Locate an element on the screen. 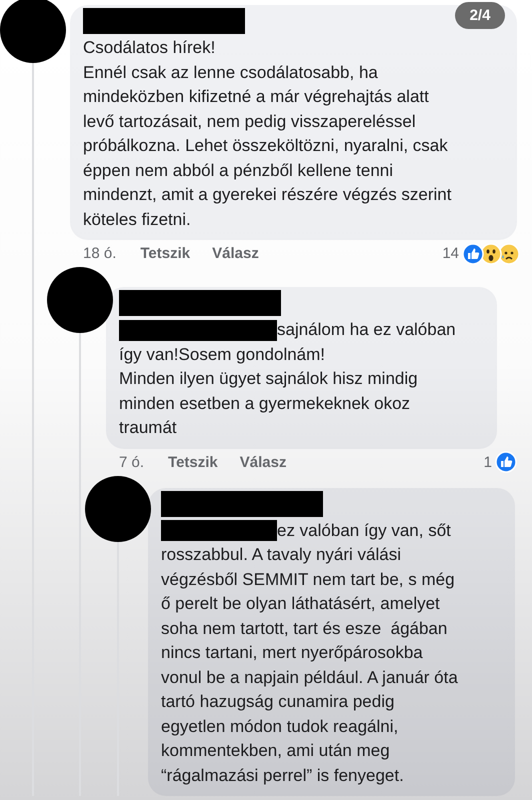 Image resolution: width=532 pixels, height=800 pixels. comment-time: 7 ó. is located at coordinates (131, 462).